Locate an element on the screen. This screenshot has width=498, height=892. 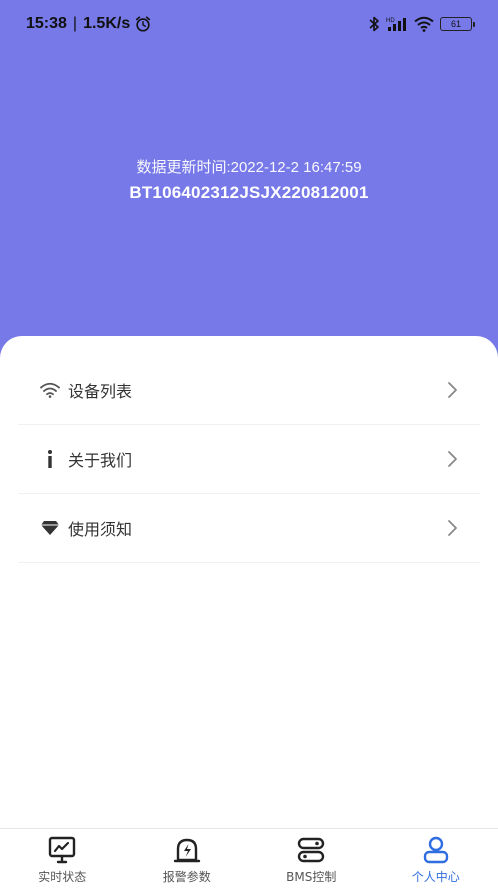
status-bar: 15:38 | 1.5K/s HD 61 is located at coordinates (249, 24).